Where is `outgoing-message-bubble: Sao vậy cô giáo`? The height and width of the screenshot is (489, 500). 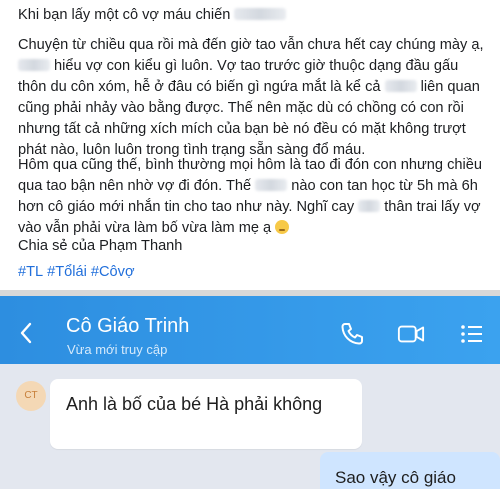
outgoing-message-bubble: Sao vậy cô giáo is located at coordinates (410, 470).